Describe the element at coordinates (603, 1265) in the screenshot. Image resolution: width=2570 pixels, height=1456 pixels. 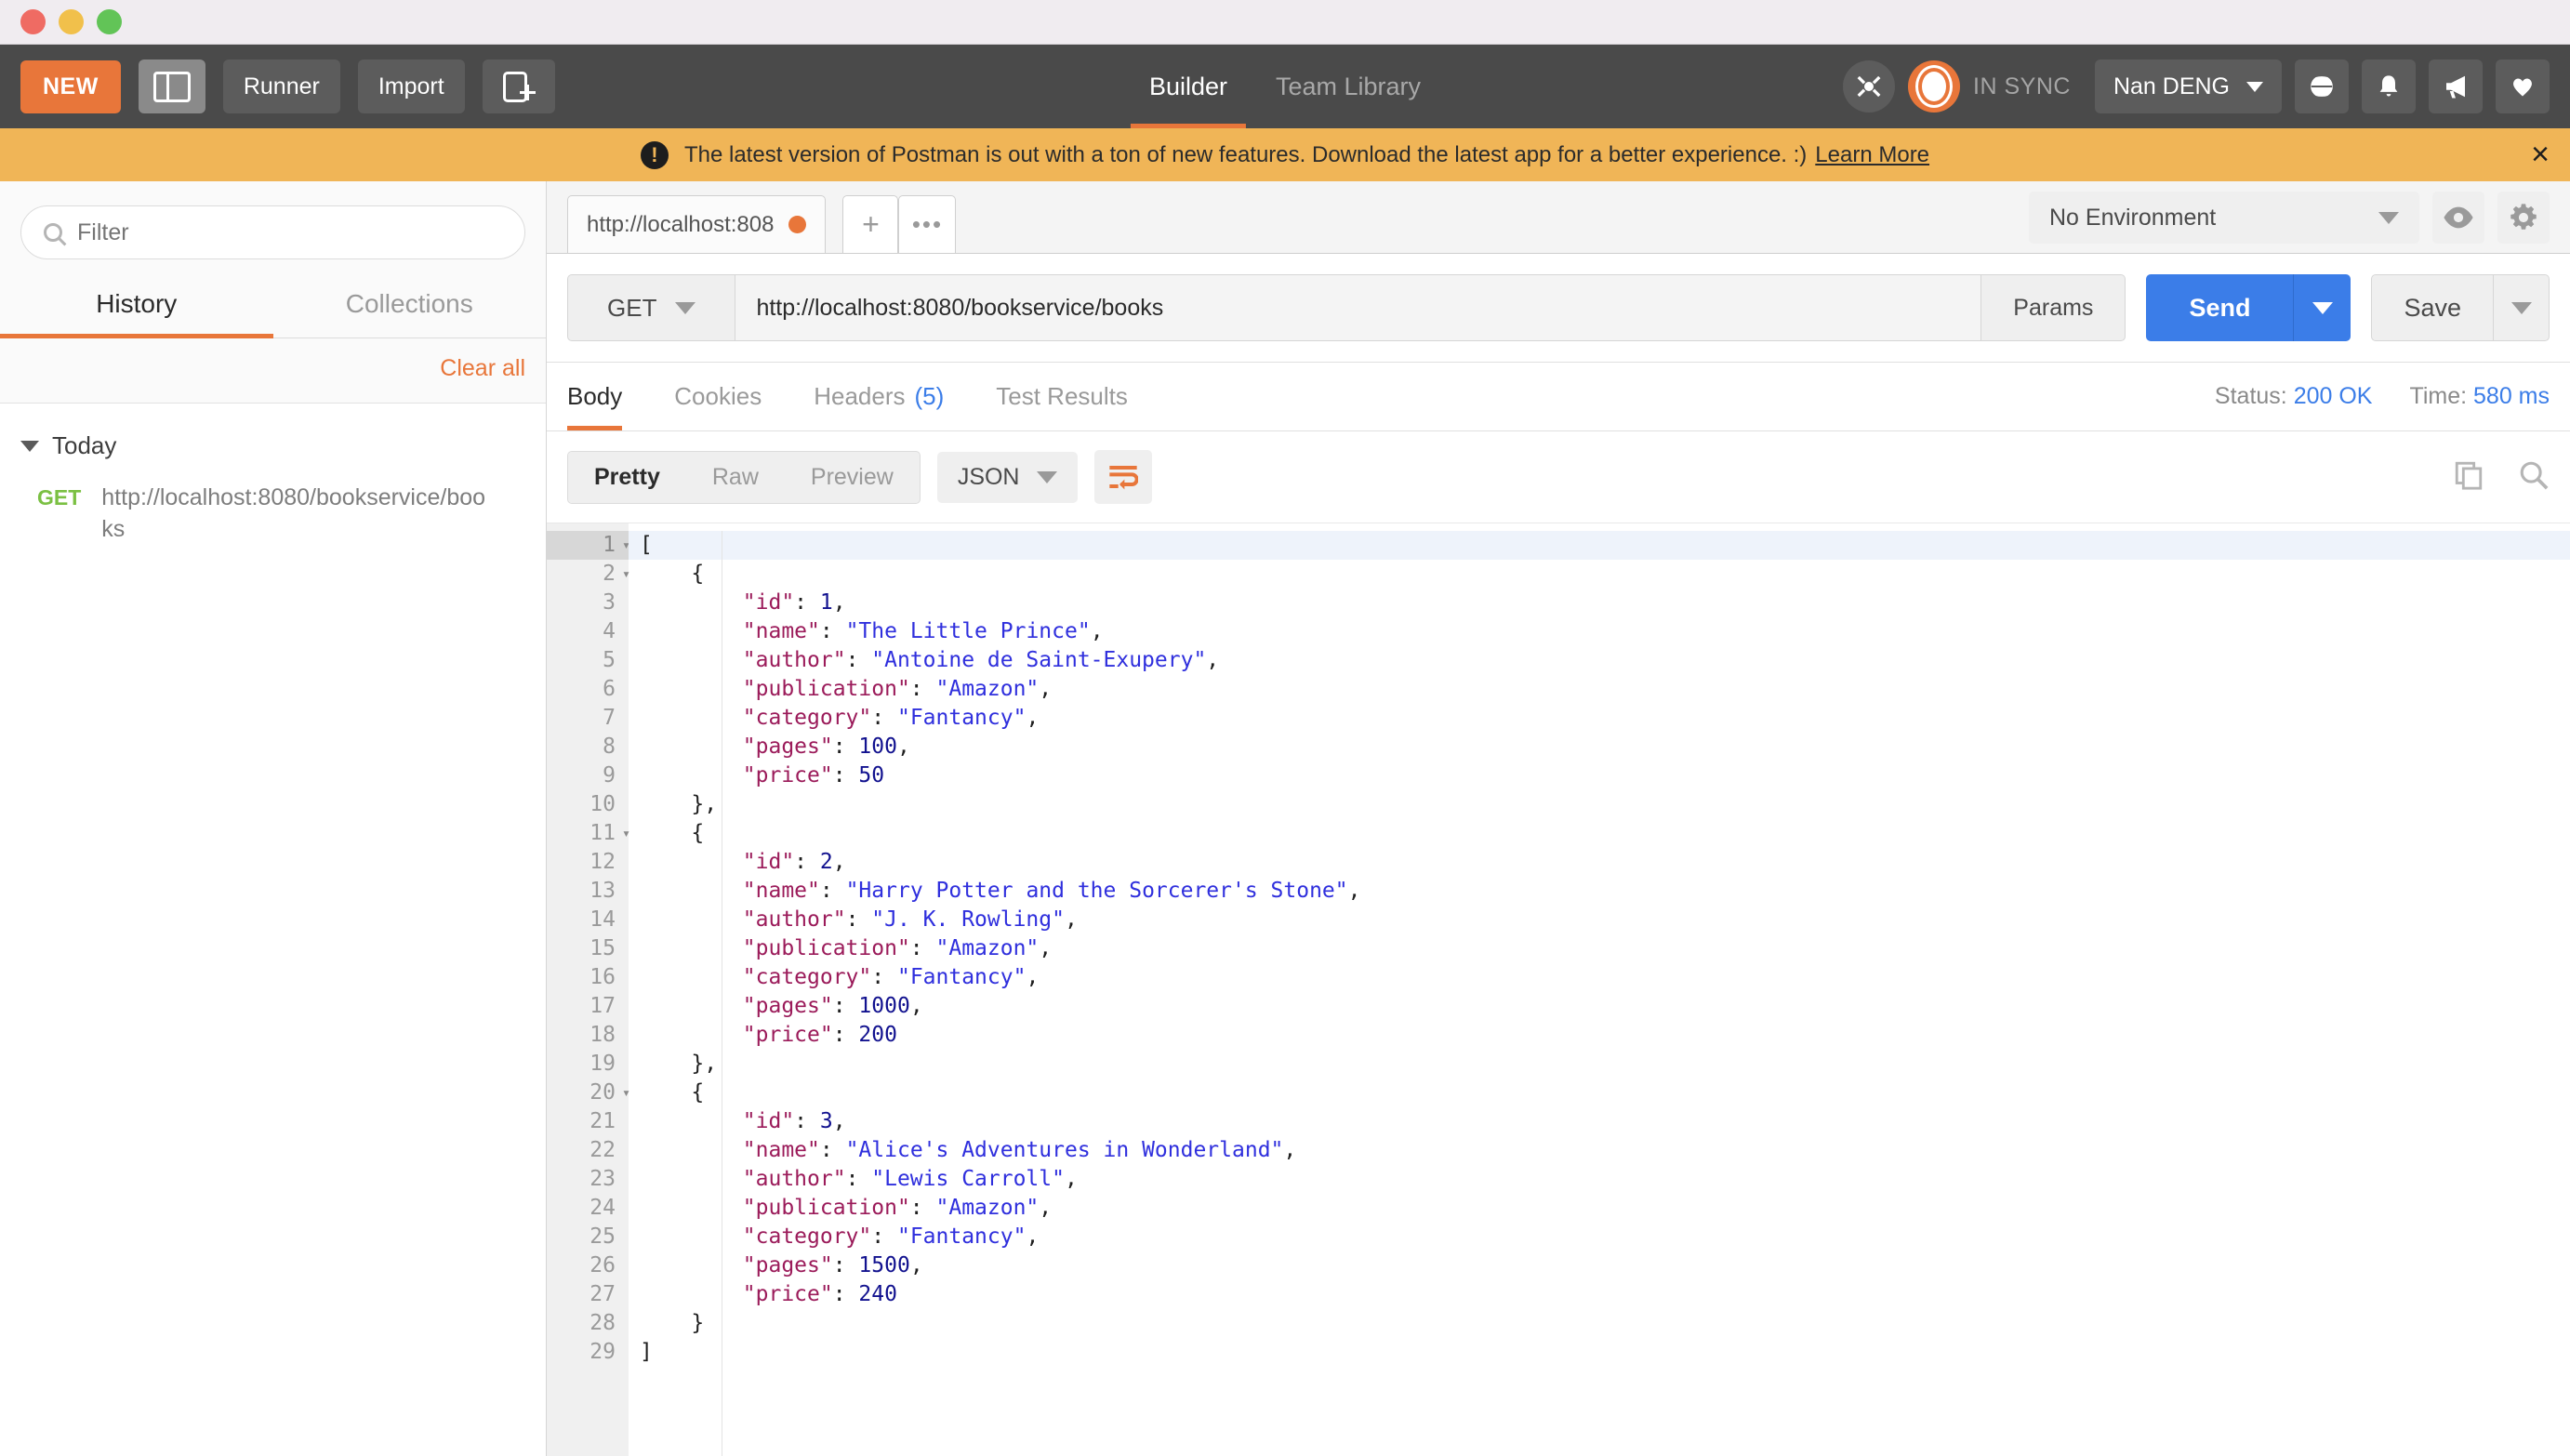
I see `line-number: 26` at that location.